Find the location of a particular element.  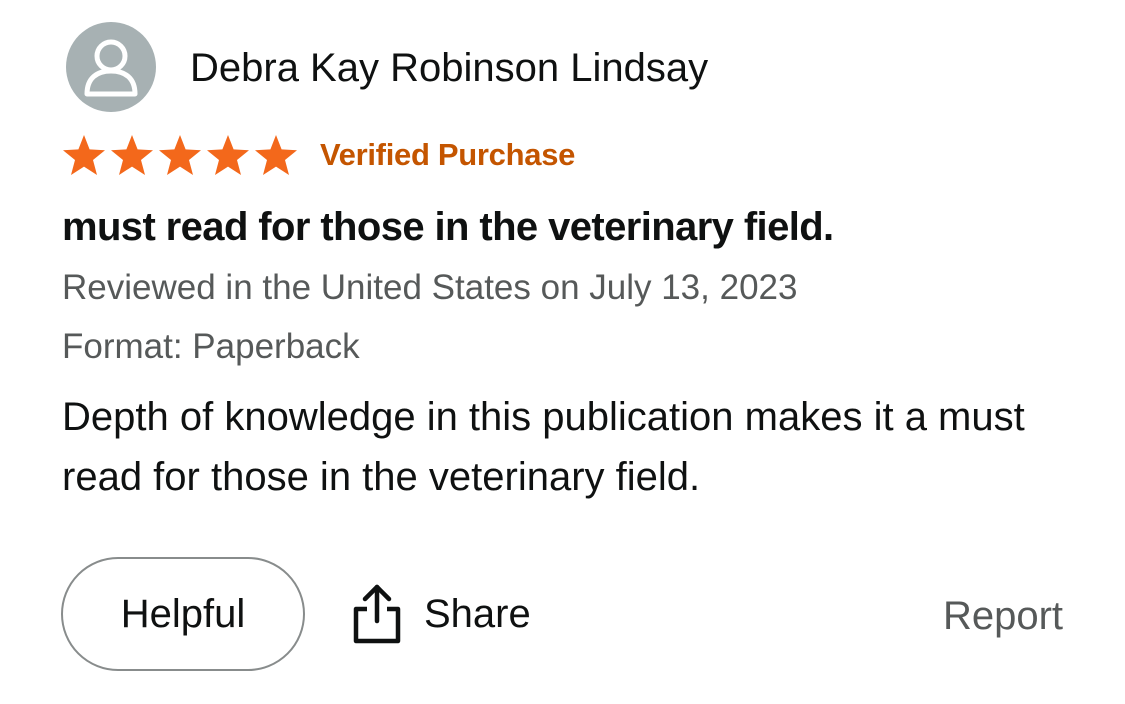

review-format: Format: Paperback is located at coordinates (211, 346).